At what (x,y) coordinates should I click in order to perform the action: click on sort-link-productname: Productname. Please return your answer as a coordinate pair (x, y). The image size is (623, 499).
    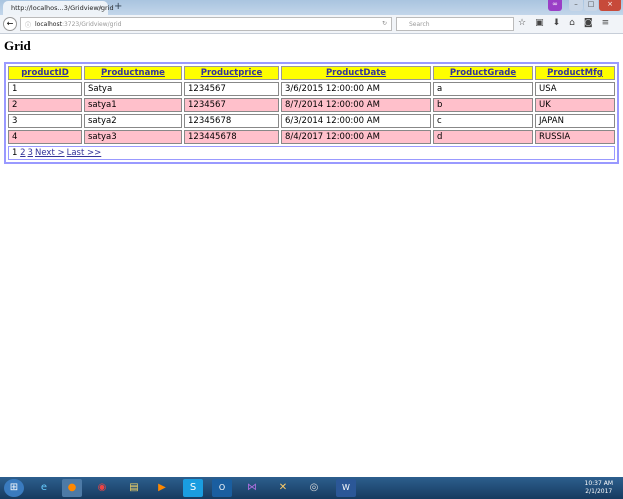
    Looking at the image, I should click on (133, 73).